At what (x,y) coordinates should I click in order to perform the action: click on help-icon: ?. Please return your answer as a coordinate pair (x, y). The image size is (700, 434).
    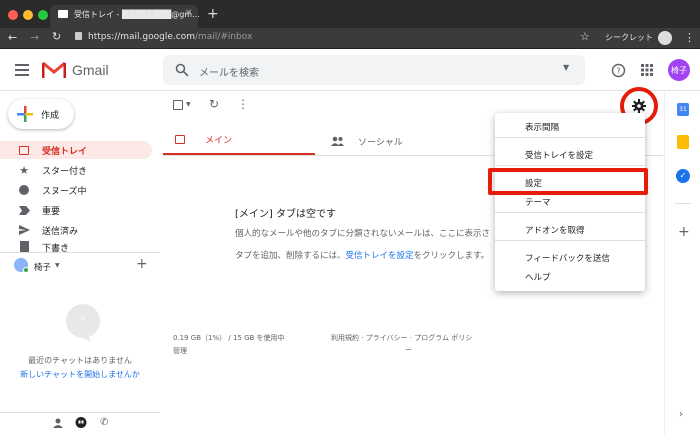
    Looking at the image, I should click on (618, 70).